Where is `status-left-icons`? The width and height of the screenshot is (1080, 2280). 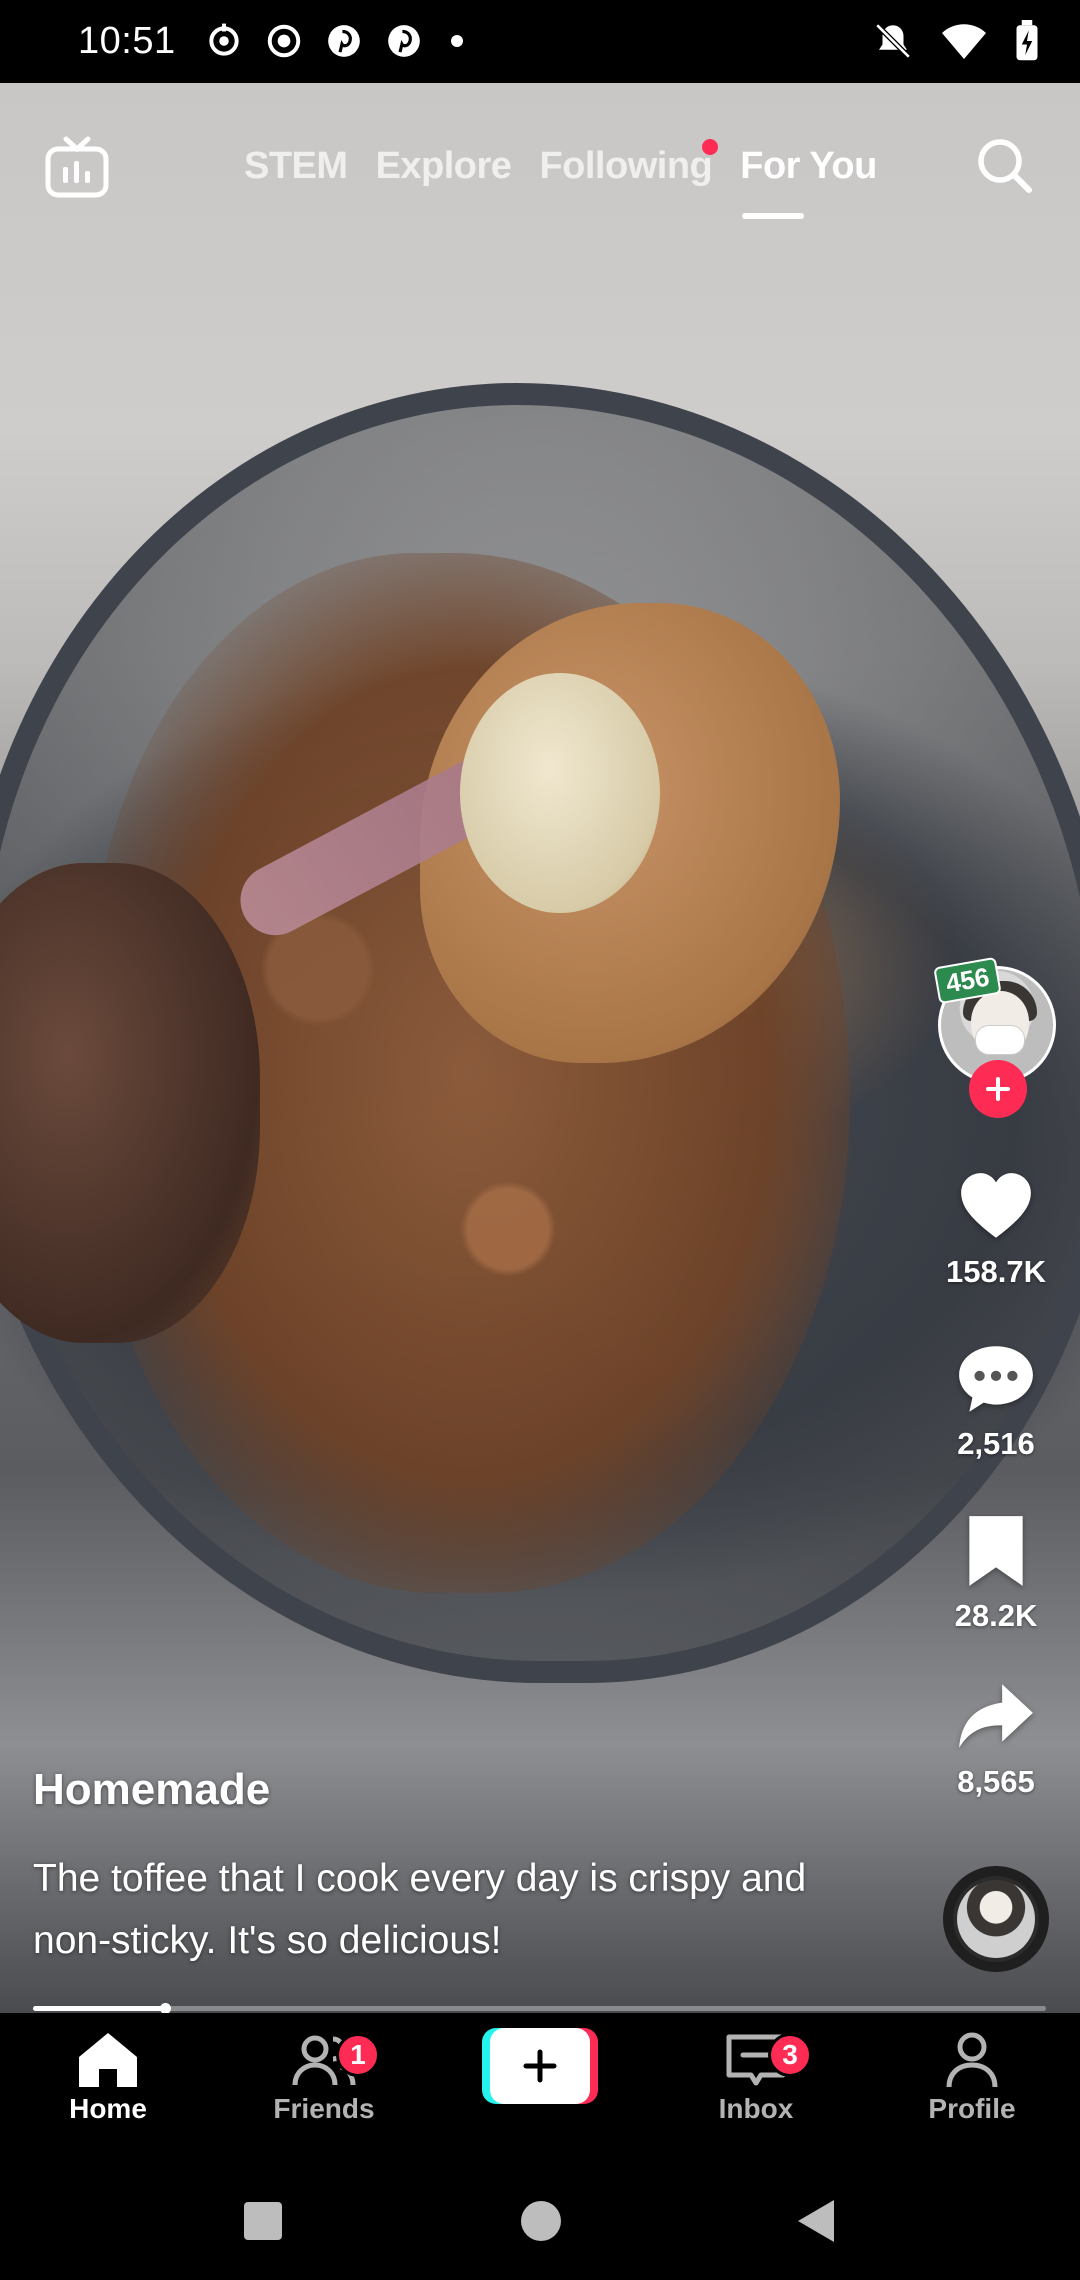 status-left-icons is located at coordinates (334, 41).